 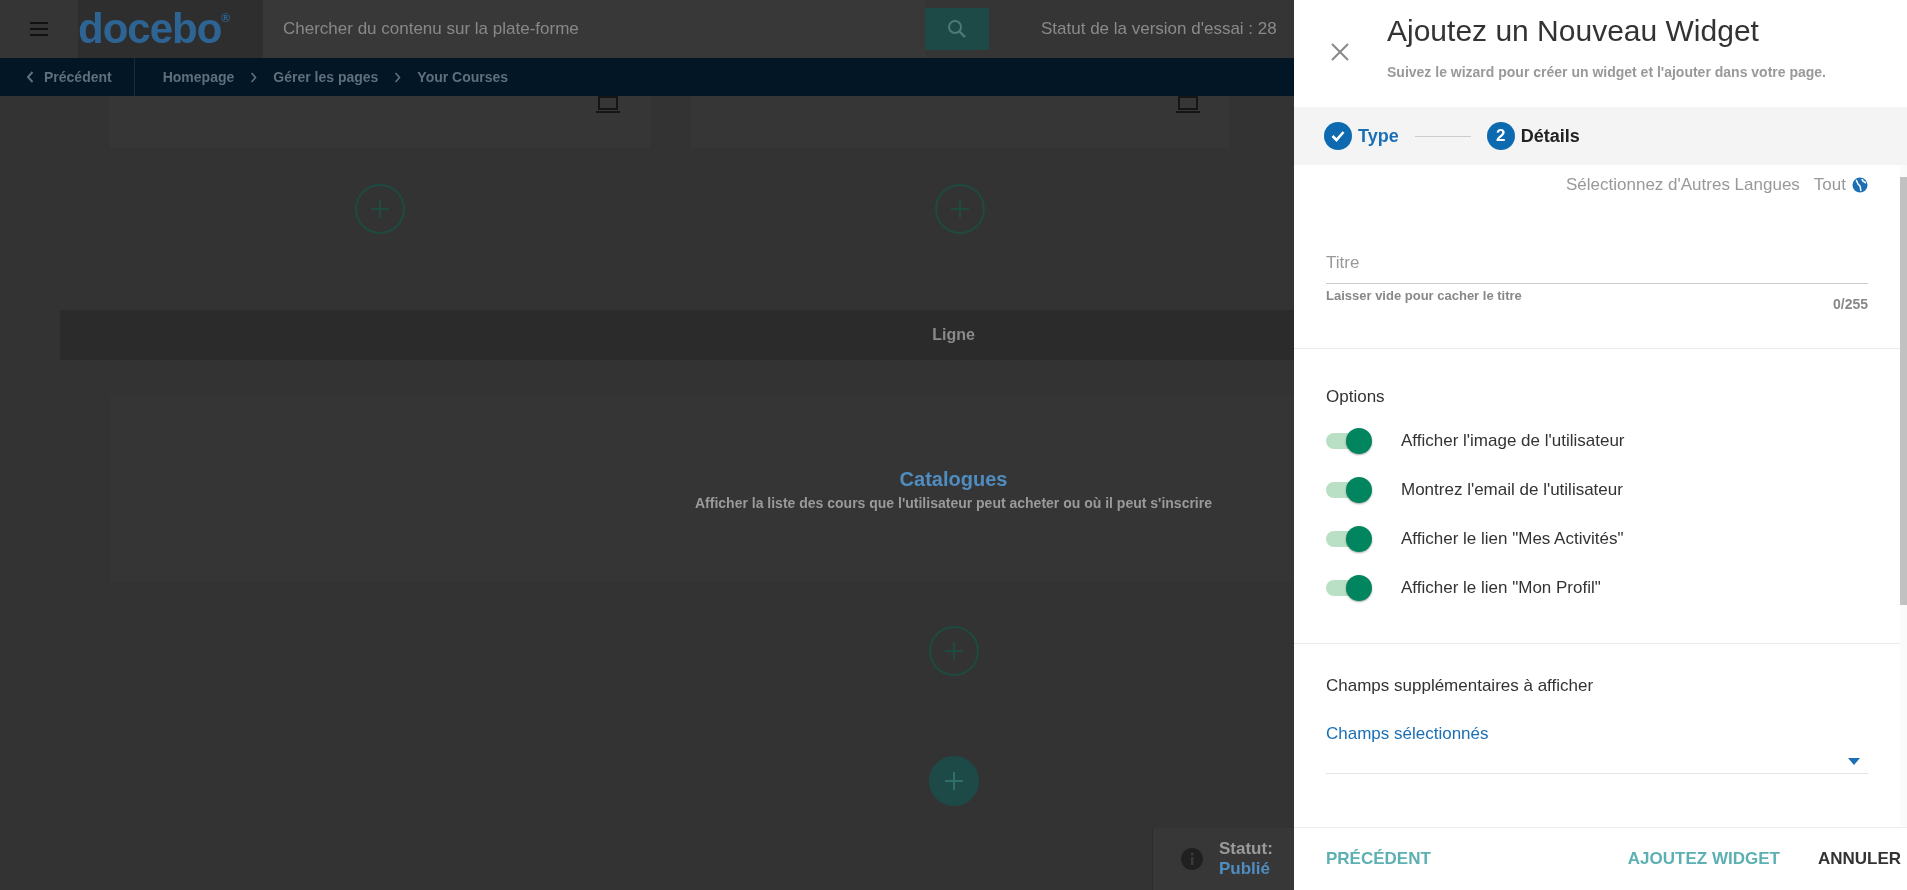 What do you see at coordinates (1597, 749) in the screenshot?
I see `dropdown-field: Champs sélectionnés` at bounding box center [1597, 749].